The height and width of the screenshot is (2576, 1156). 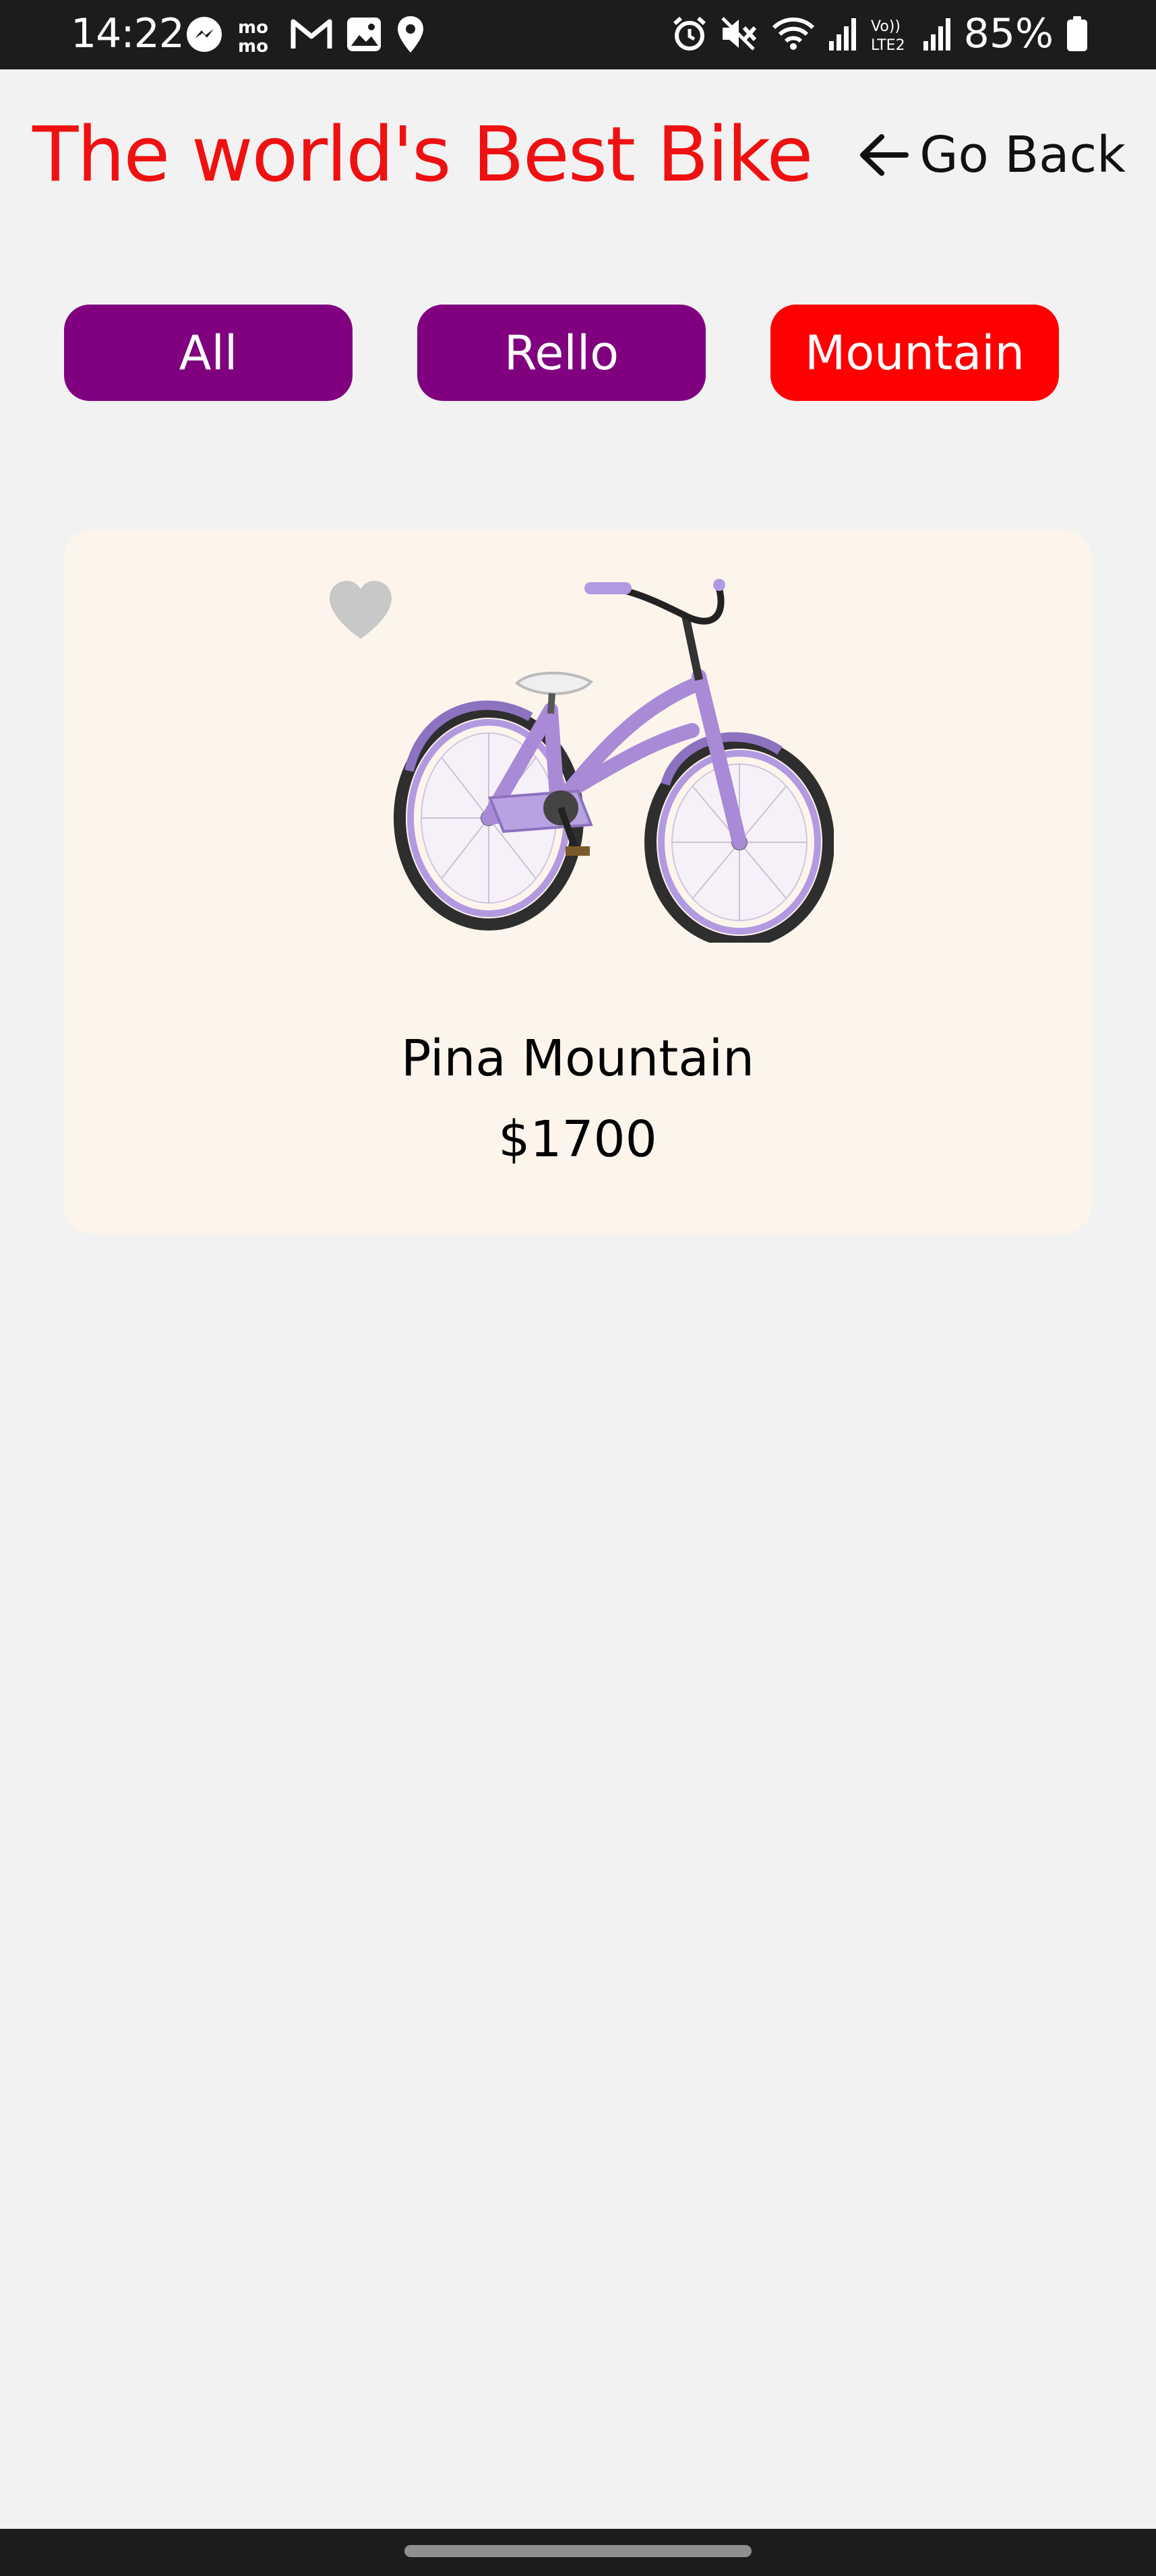 I want to click on heart-icon, so click(x=360, y=610).